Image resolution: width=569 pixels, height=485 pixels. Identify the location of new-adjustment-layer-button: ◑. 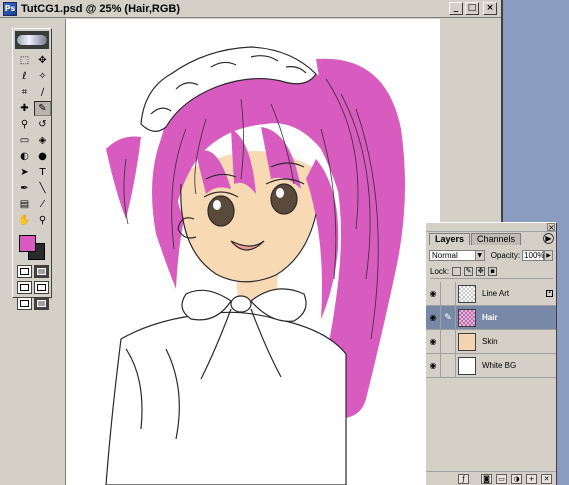
(516, 478).